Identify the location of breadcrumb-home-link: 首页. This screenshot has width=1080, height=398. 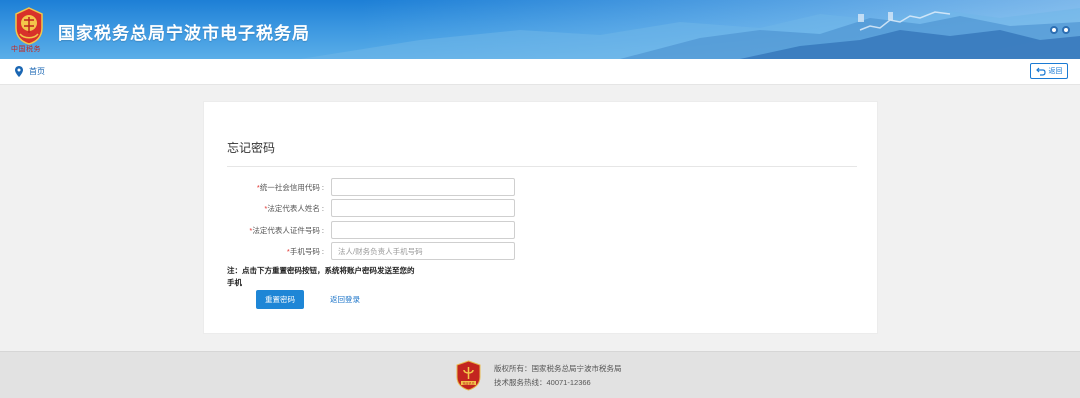
(37, 71).